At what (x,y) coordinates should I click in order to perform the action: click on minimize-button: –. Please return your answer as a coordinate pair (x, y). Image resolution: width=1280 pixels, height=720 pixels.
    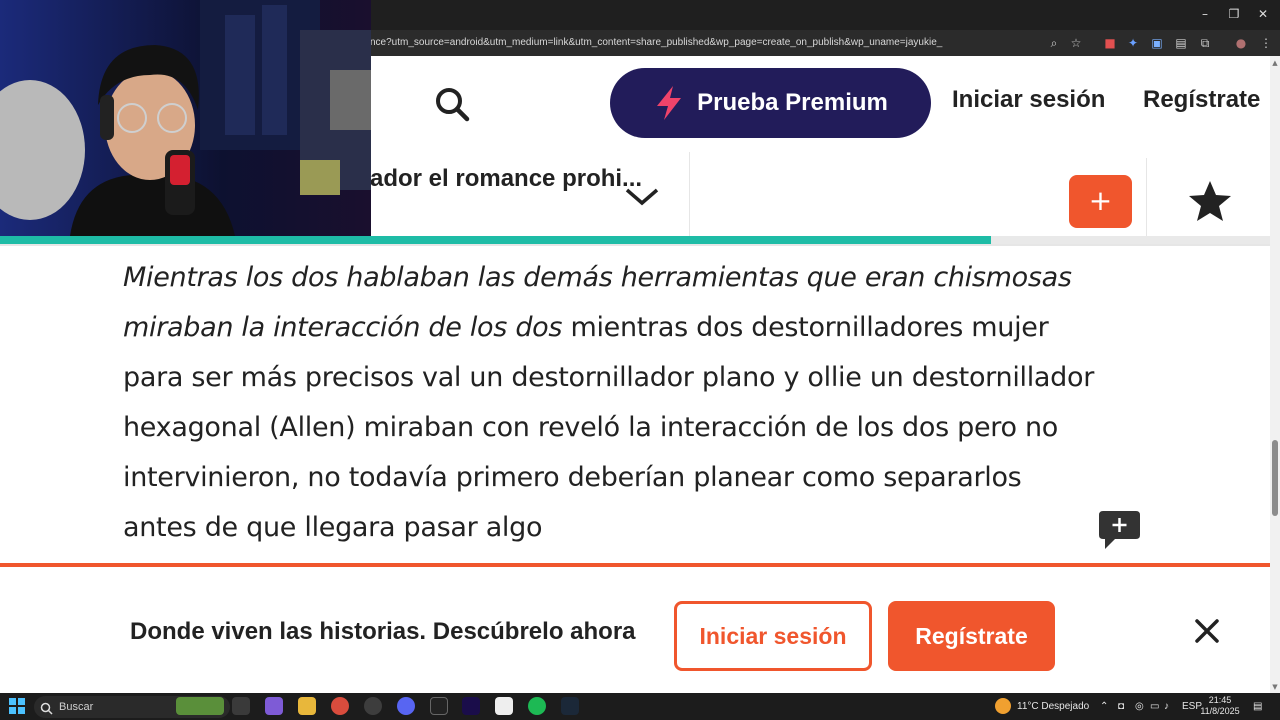
    Looking at the image, I should click on (1205, 14).